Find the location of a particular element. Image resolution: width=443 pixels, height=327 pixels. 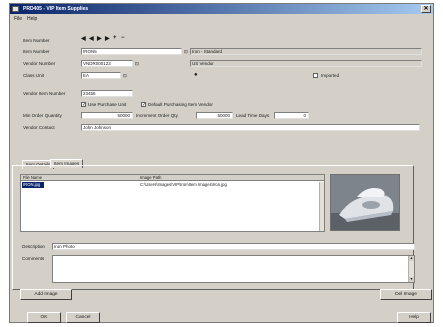

vendor-number-label: Vendor Number is located at coordinates (39, 63).